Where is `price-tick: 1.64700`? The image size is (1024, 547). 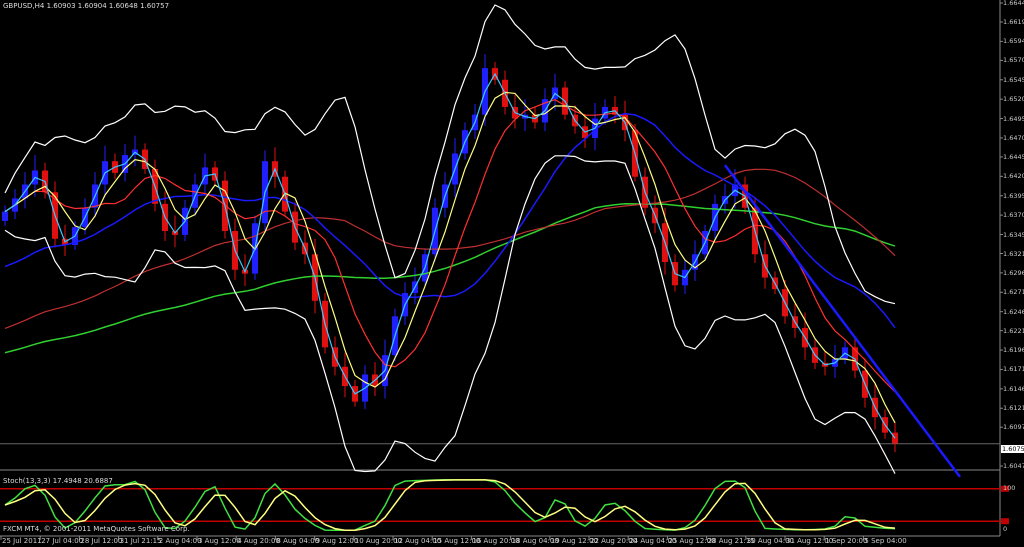 price-tick: 1.64700 is located at coordinates (1013, 137).